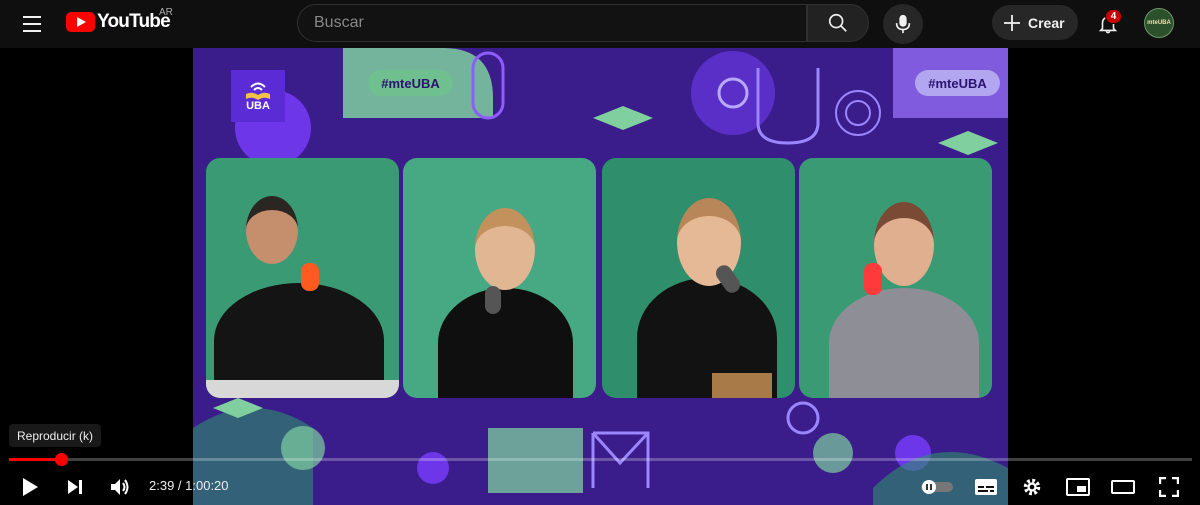  Describe the element at coordinates (55, 435) in the screenshot. I see `play-tooltip: Reproducir (k)` at that location.